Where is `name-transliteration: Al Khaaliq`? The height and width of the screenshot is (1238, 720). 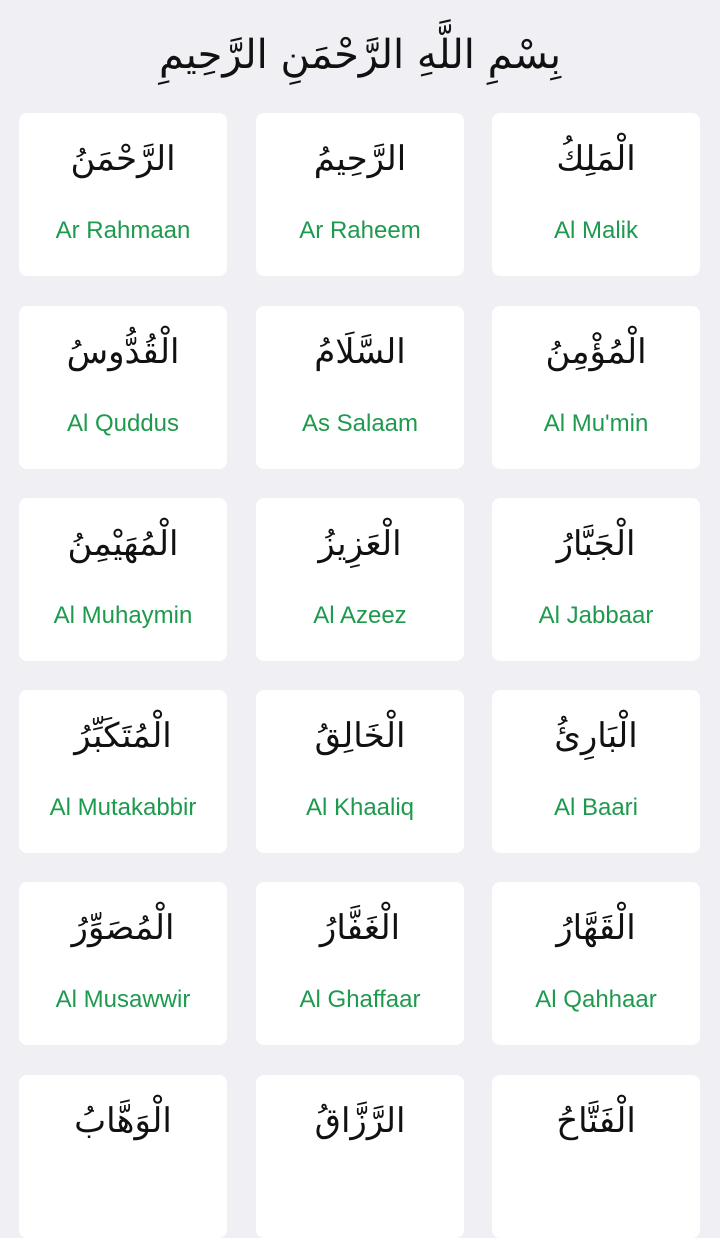
name-transliteration: Al Khaaliq is located at coordinates (360, 807).